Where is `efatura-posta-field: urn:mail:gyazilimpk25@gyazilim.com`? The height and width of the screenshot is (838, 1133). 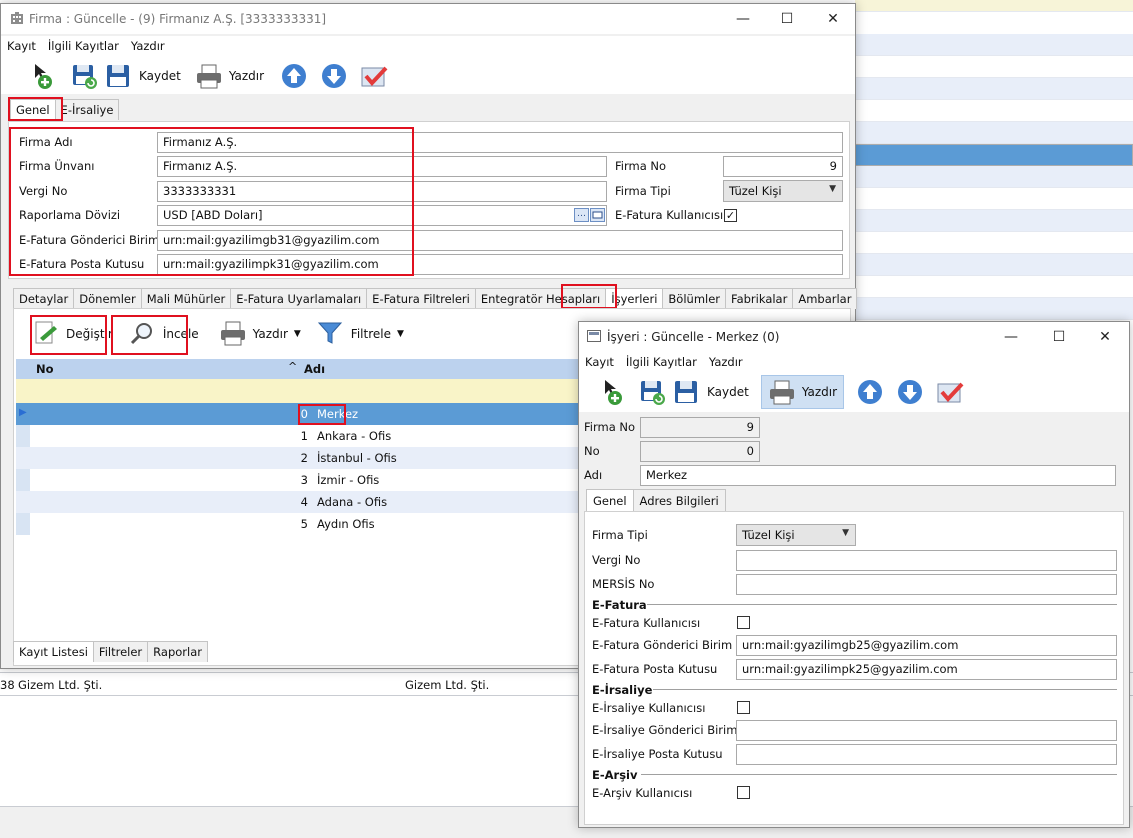
efatura-posta-field: urn:mail:gyazilimpk25@gyazilim.com is located at coordinates (926, 669).